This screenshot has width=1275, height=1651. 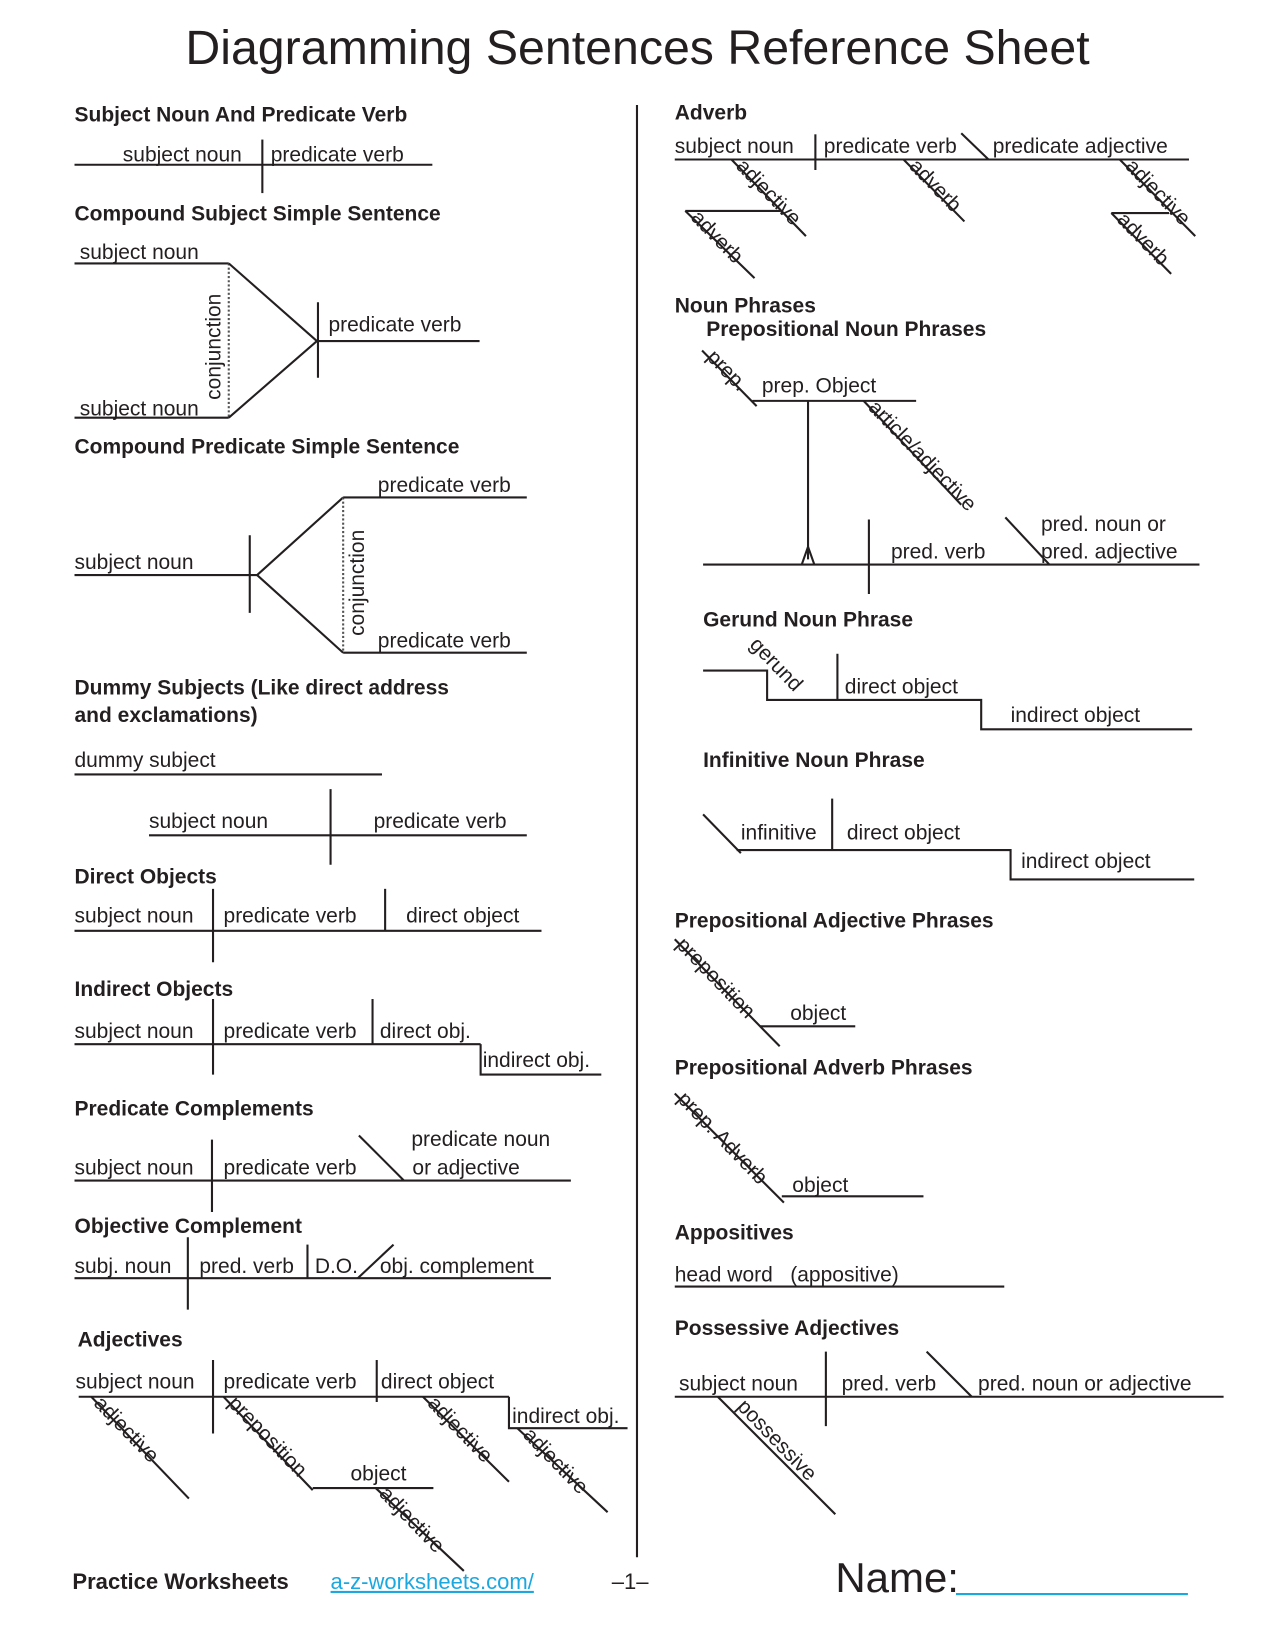 What do you see at coordinates (1103, 525) in the screenshot?
I see `r2-pred-noun-line1: pred. noun or` at bounding box center [1103, 525].